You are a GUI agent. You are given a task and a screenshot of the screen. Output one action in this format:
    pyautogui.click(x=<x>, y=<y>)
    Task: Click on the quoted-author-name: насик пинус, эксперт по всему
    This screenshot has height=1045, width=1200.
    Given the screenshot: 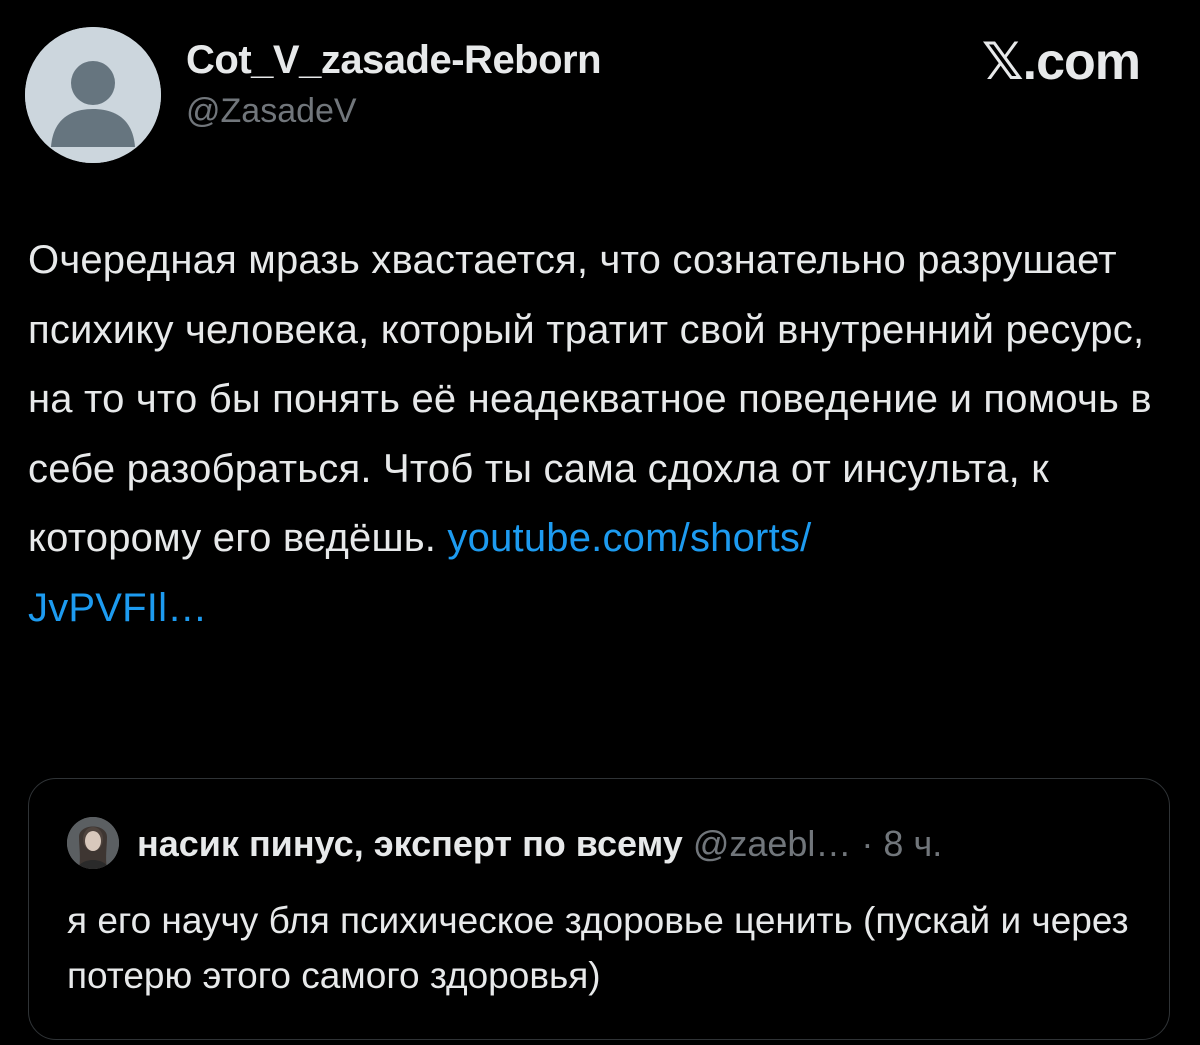 What is the action you would take?
    pyautogui.click(x=410, y=843)
    